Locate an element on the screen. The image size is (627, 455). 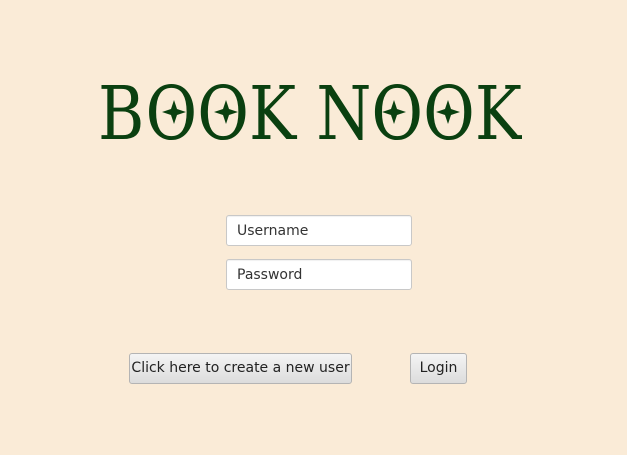
create-new-user-button: Click here to create a new user is located at coordinates (240, 368).